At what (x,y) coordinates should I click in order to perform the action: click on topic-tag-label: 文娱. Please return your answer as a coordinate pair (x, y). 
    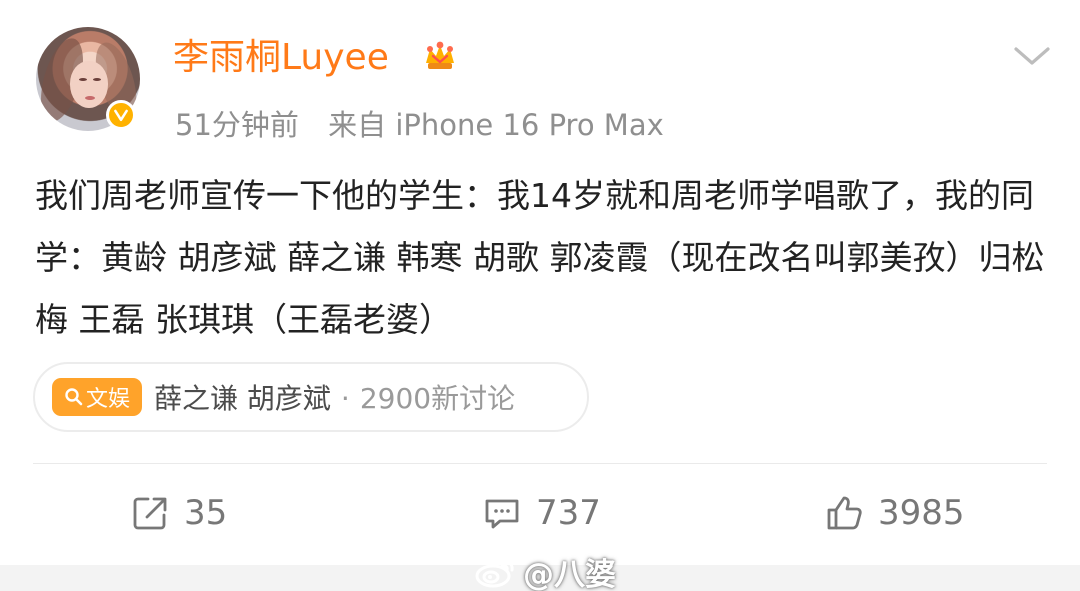
    Looking at the image, I should click on (107, 399).